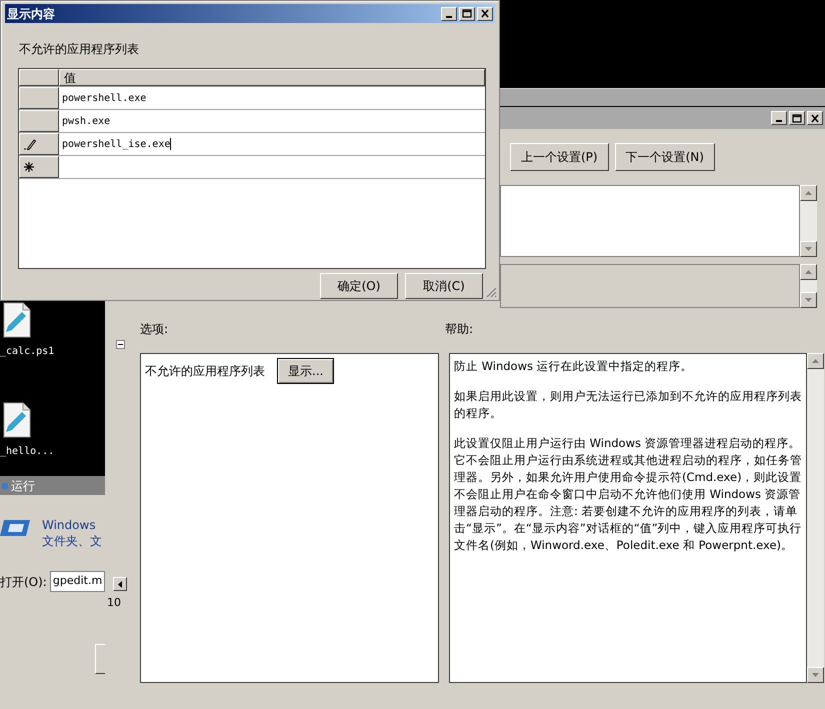  Describe the element at coordinates (72, 541) in the screenshot. I see `description-text: 文件夹、文` at that location.